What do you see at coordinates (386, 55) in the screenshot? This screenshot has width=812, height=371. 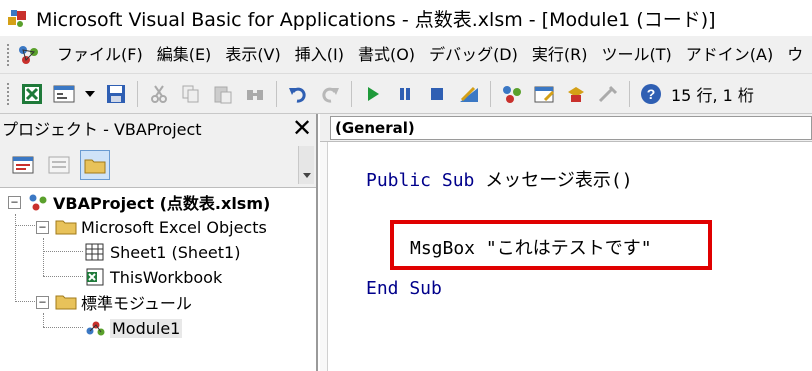 I see `menu-format: 書式(O)` at bounding box center [386, 55].